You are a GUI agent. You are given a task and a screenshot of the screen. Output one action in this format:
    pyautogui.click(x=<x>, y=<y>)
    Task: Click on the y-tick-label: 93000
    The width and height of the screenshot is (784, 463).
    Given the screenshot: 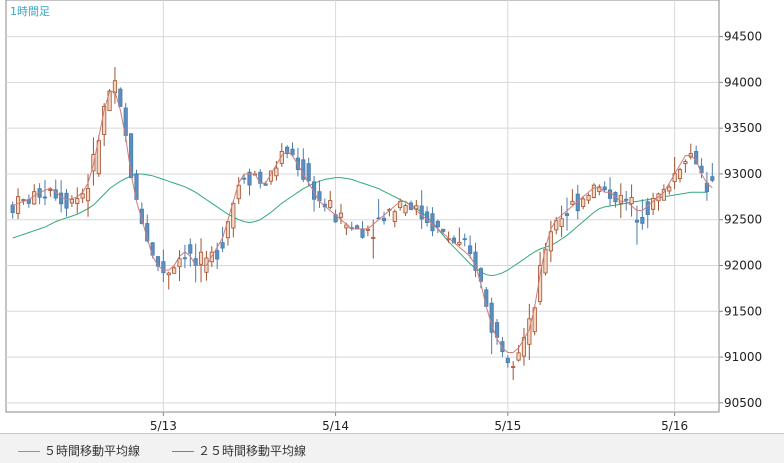 What is the action you would take?
    pyautogui.click(x=743, y=174)
    